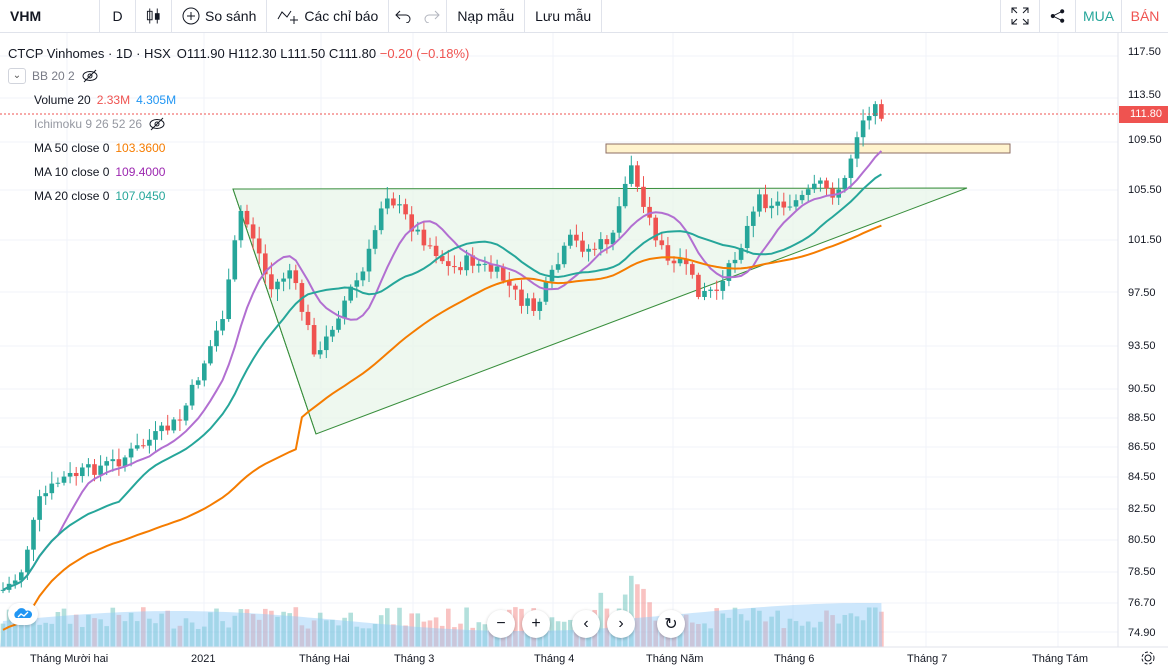 This screenshot has width=1168, height=671. What do you see at coordinates (671, 624) in the screenshot?
I see `reset-chart-button: ↻` at bounding box center [671, 624].